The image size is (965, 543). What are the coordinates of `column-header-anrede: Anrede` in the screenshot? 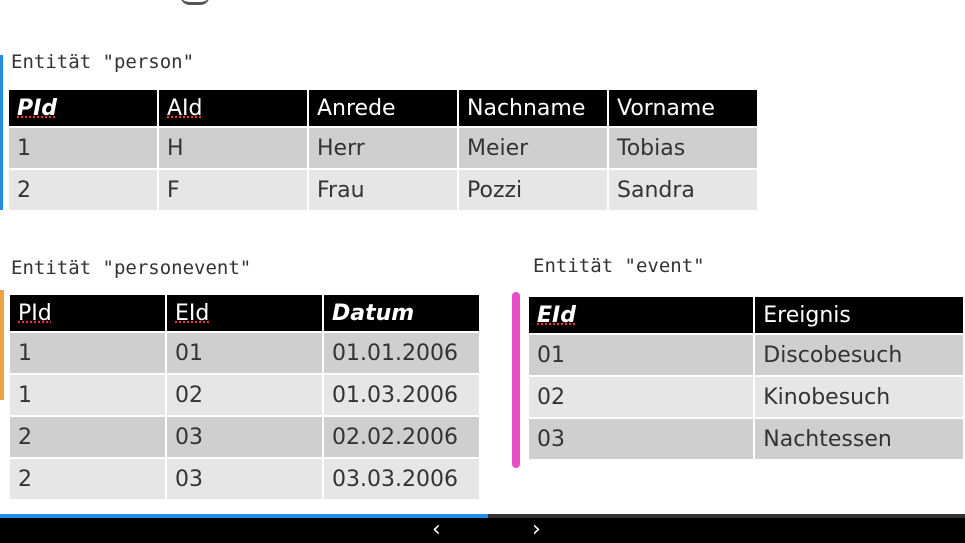 It's located at (383, 108).